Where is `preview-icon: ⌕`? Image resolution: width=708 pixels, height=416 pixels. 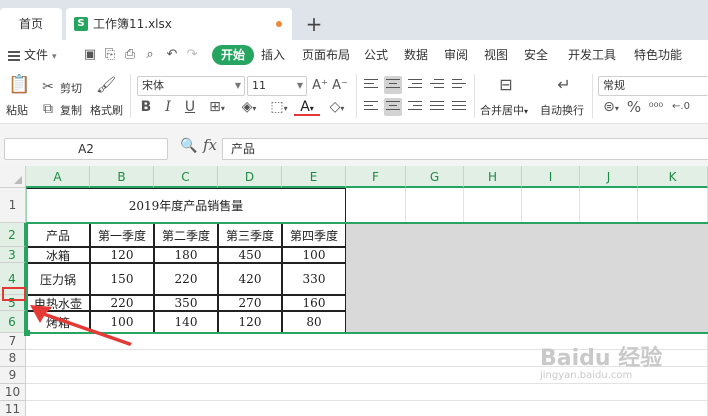 preview-icon: ⌕ is located at coordinates (150, 55).